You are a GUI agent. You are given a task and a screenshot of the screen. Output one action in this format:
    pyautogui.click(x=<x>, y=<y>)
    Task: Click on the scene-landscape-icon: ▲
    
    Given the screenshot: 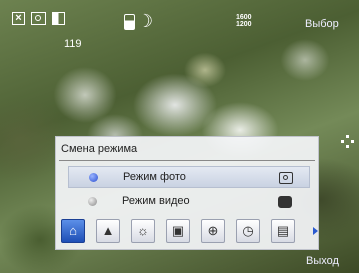 What is the action you would take?
    pyautogui.click(x=108, y=230)
    